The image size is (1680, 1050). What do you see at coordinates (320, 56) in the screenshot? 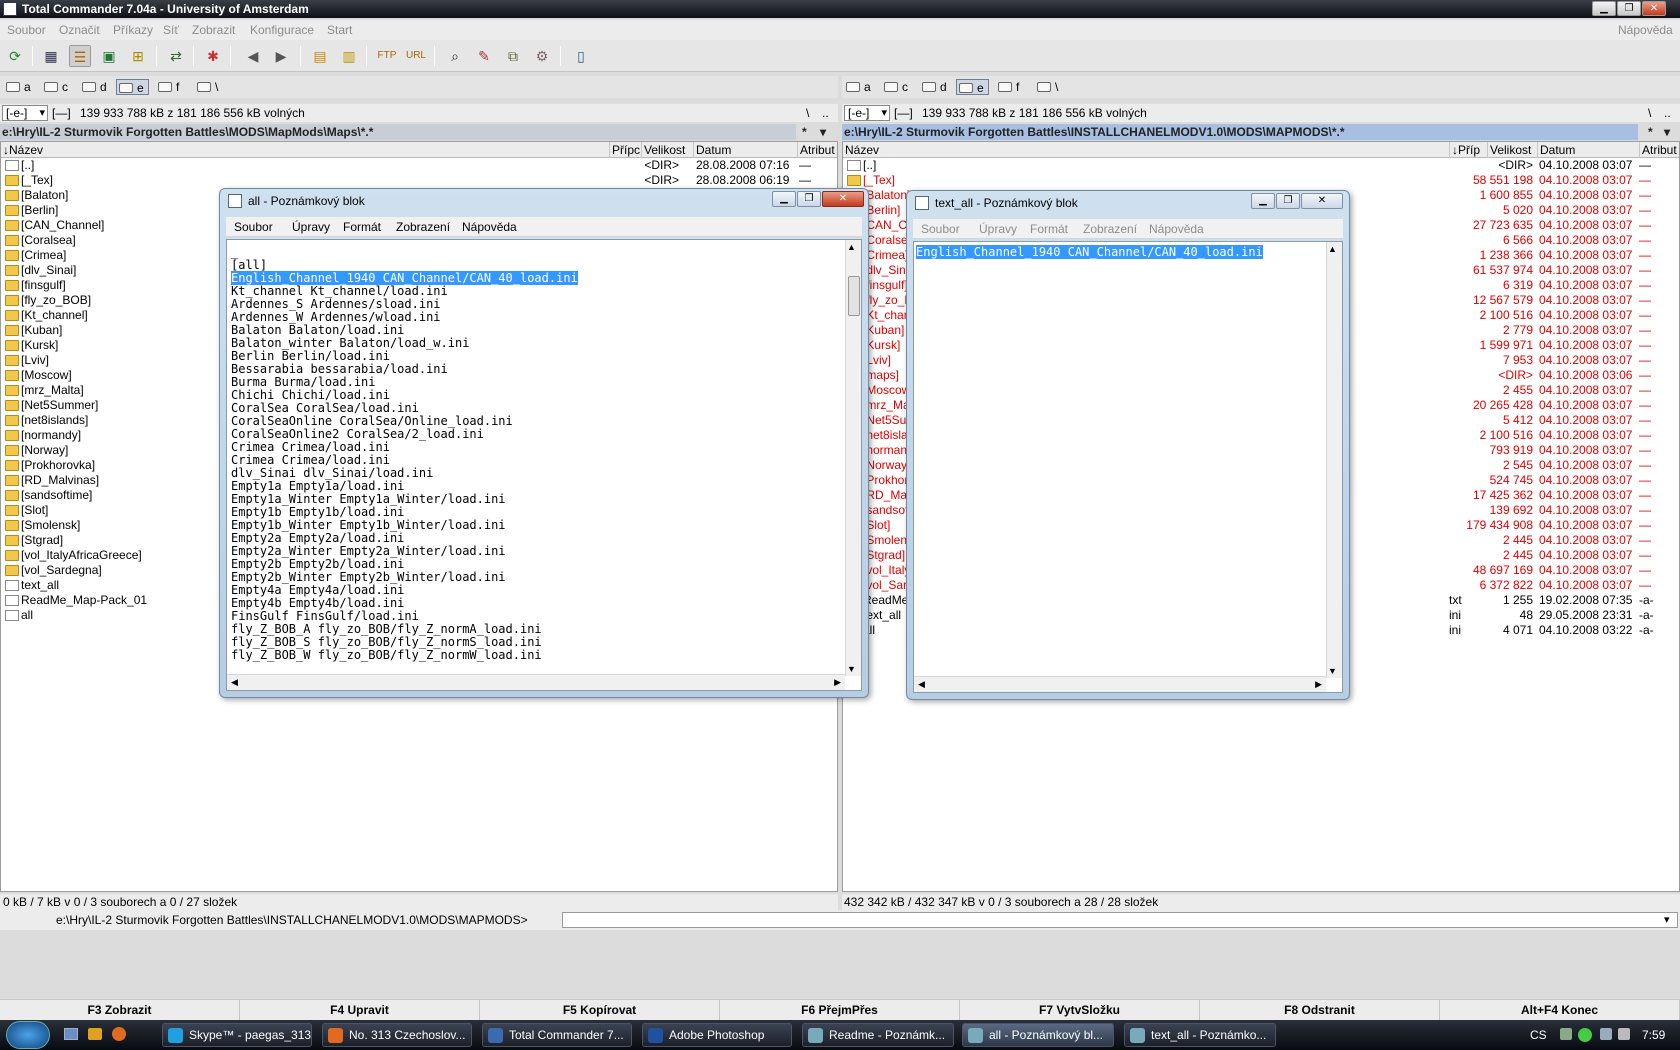
I see `pack-icon: ▤` at bounding box center [320, 56].